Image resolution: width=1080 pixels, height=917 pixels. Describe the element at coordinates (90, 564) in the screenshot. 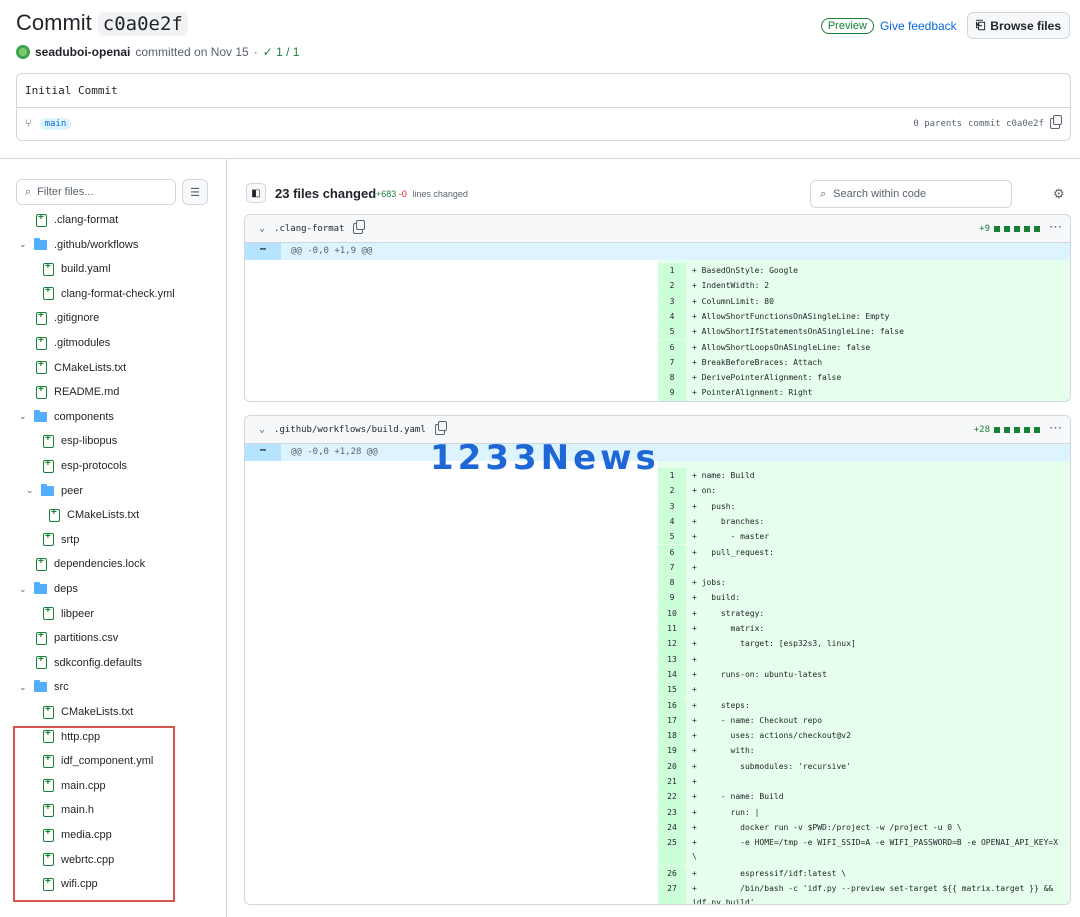

I see `tree-file: dependencies.lock` at that location.